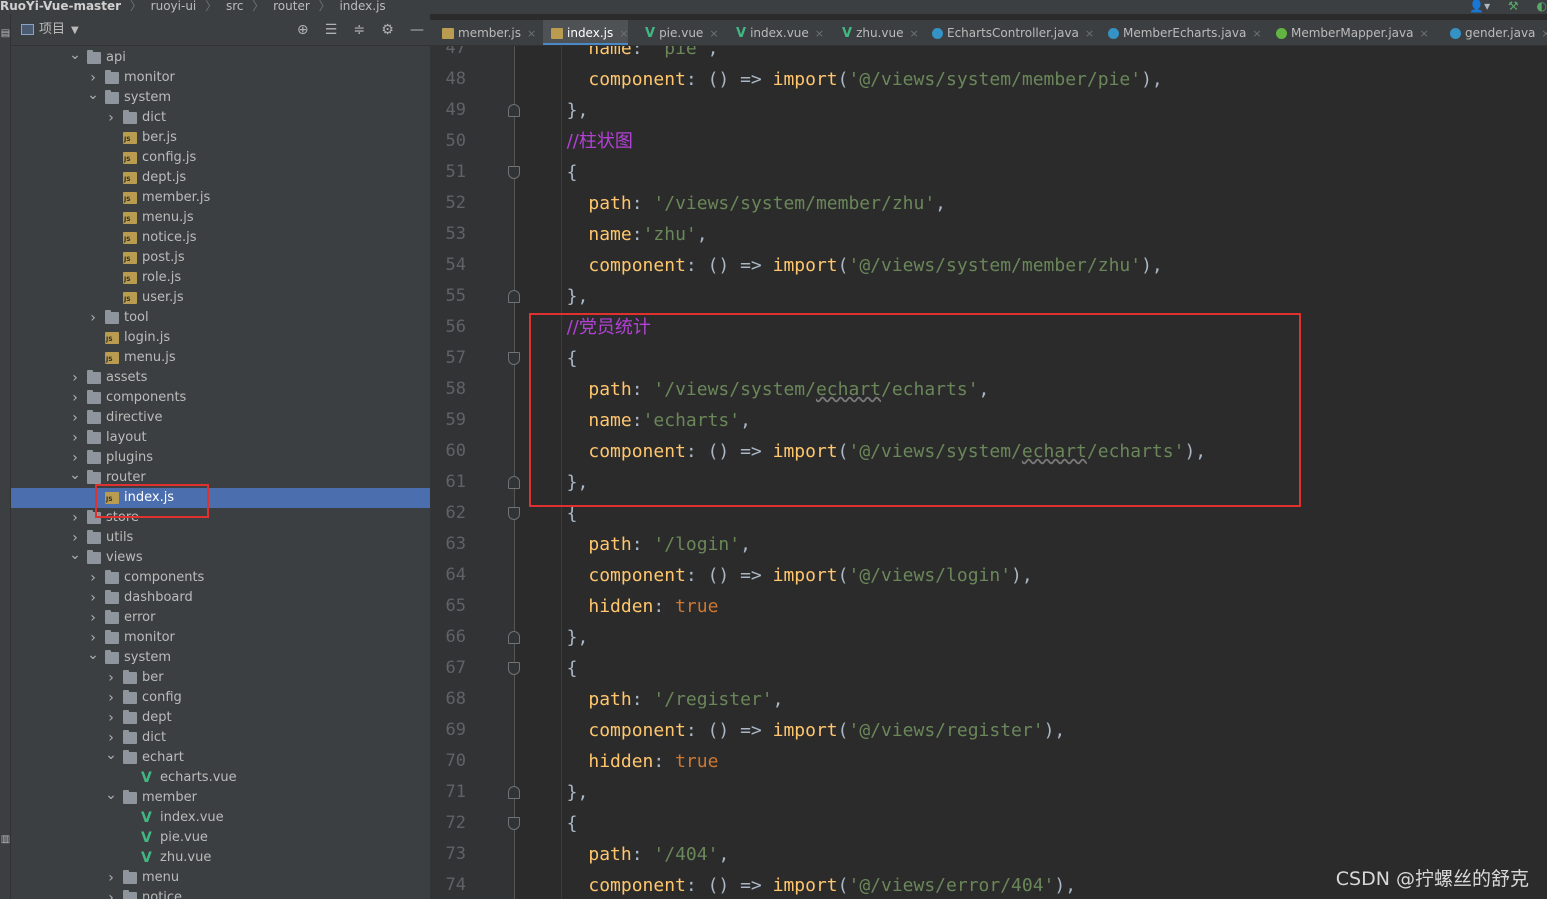 The image size is (1547, 899). I want to click on tree-folder-echart: ⌄ echart, so click(220, 758).